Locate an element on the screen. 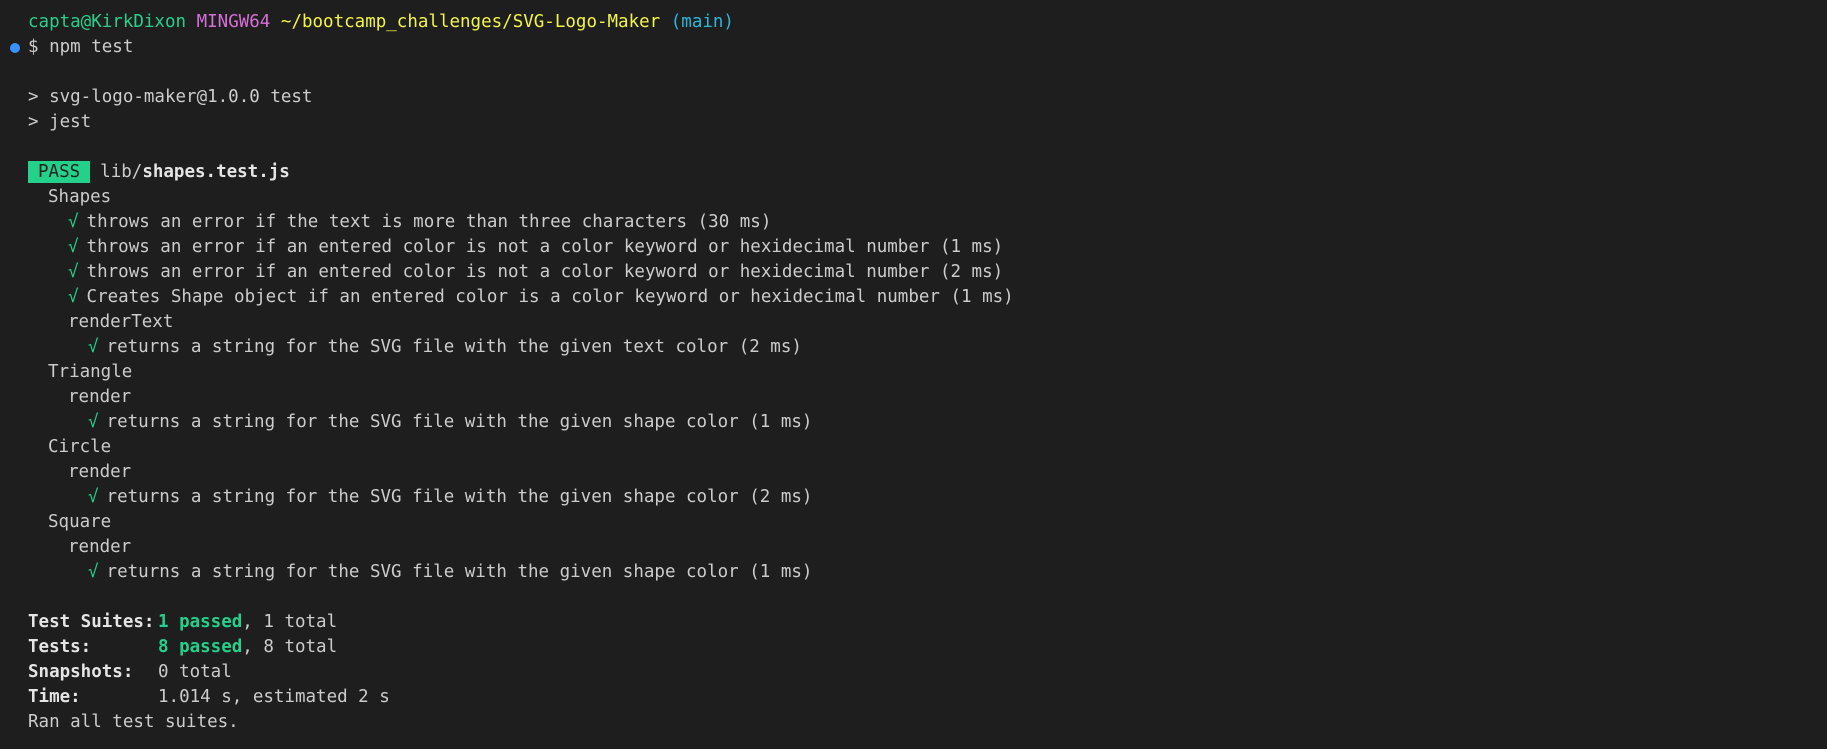 The image size is (1827, 749). test-group-shapes: Shapes is located at coordinates (80, 197).